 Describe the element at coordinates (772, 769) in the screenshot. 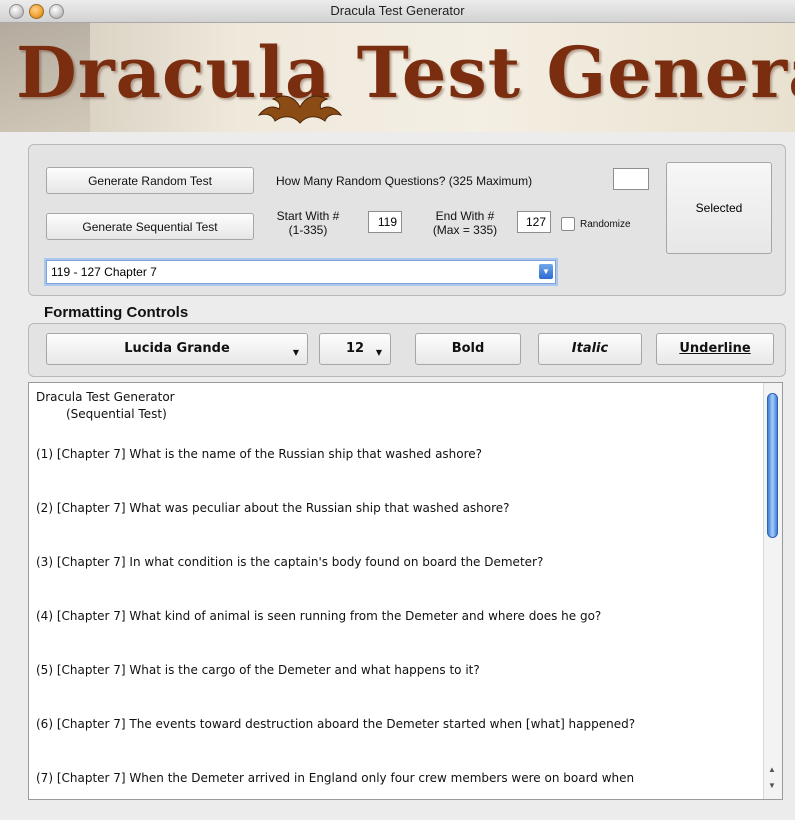

I see `scroll-up-icon: ▲` at that location.